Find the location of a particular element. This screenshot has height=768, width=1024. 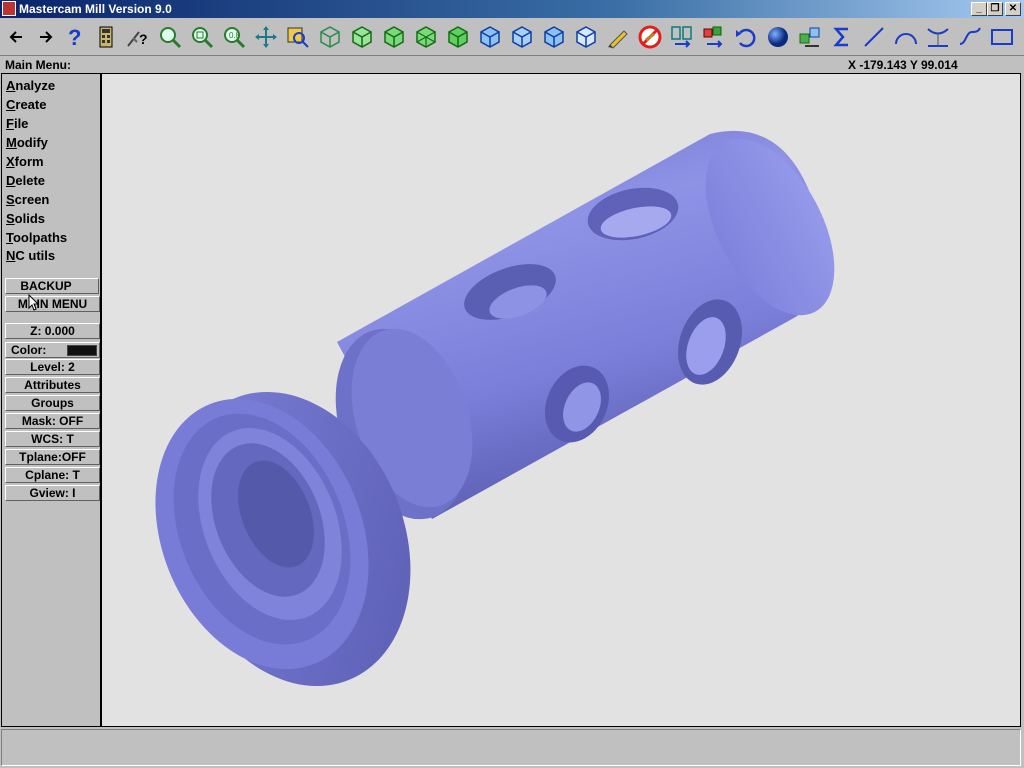

copy-icon is located at coordinates (713, 37).